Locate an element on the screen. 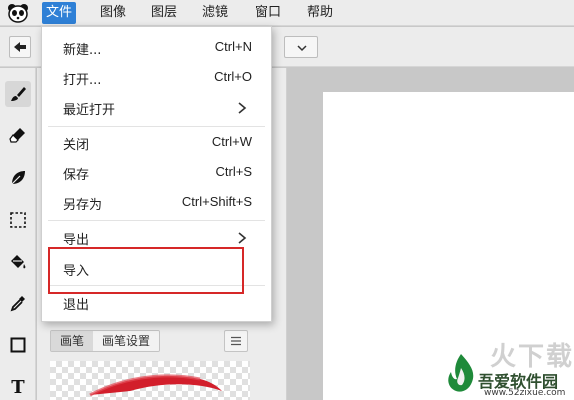 The image size is (574, 400). option-dropdown is located at coordinates (301, 47).